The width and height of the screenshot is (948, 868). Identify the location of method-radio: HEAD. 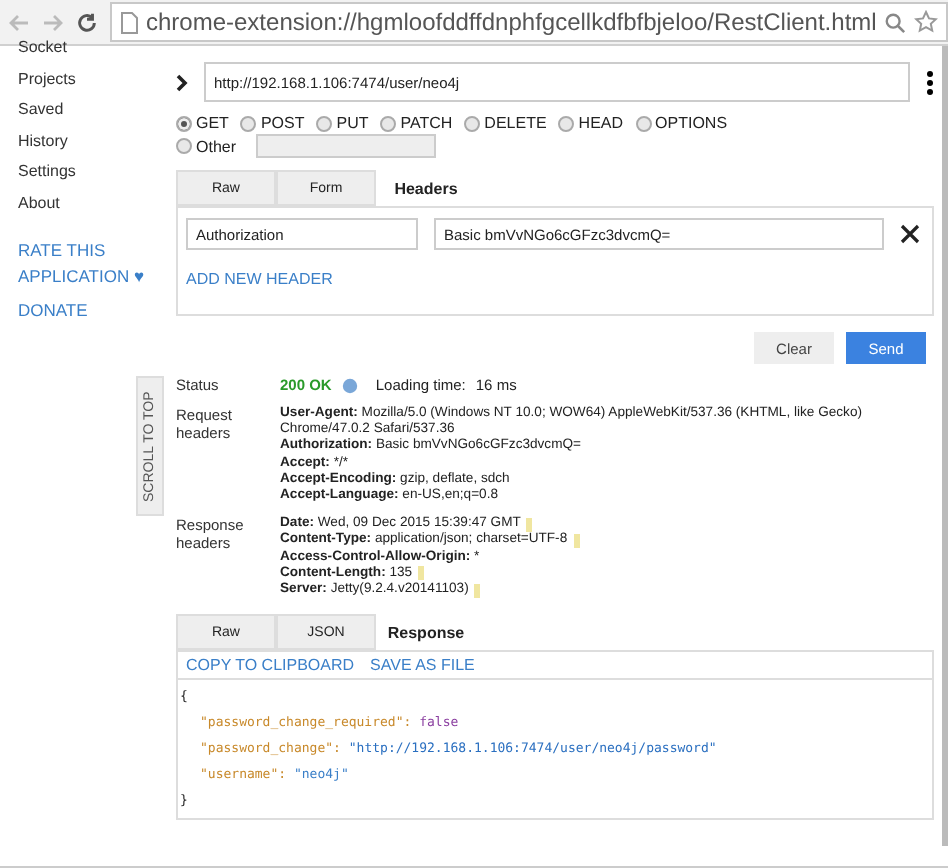
(591, 123).